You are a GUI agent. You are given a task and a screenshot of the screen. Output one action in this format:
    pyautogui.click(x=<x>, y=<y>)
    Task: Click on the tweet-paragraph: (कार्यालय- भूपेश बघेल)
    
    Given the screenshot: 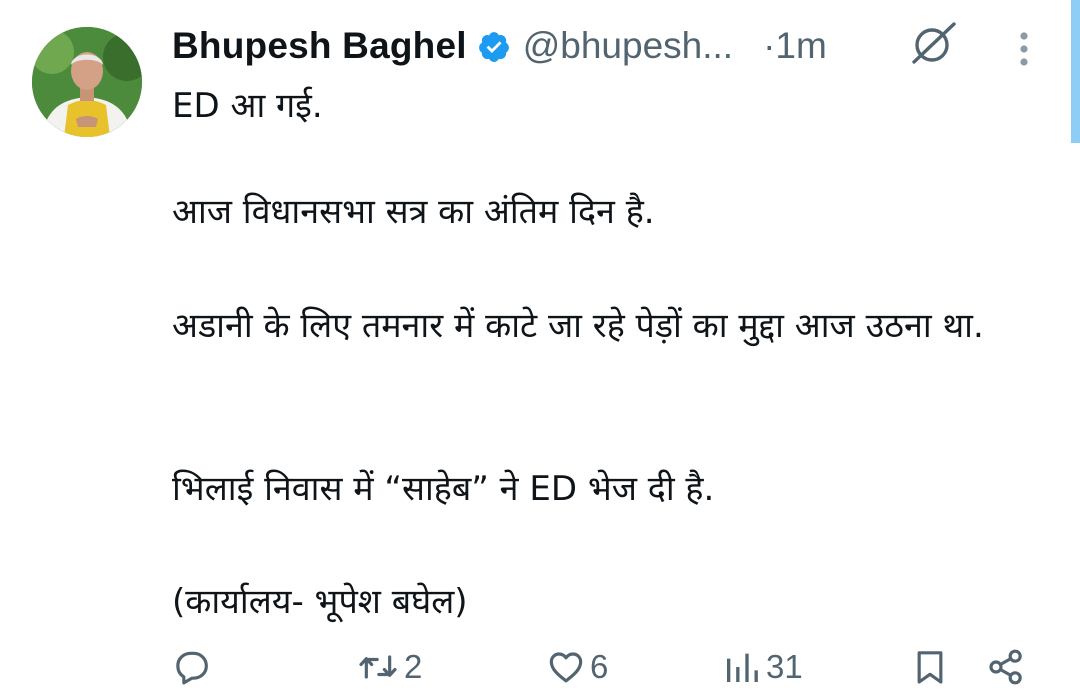 What is the action you would take?
    pyautogui.click(x=320, y=602)
    